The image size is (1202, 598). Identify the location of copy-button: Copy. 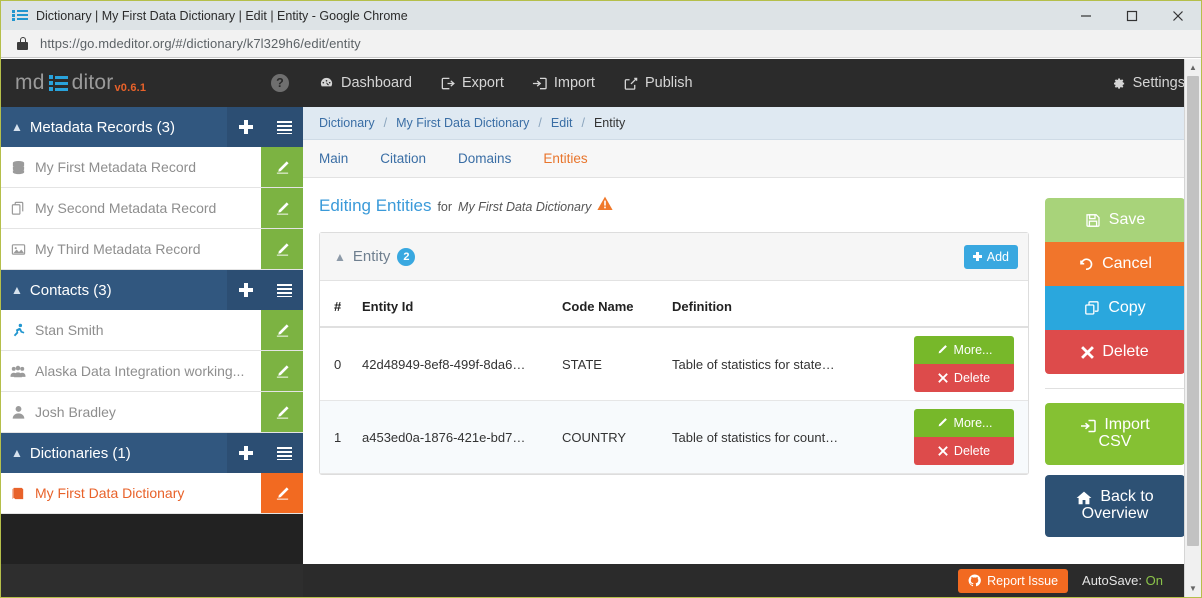
(1115, 308).